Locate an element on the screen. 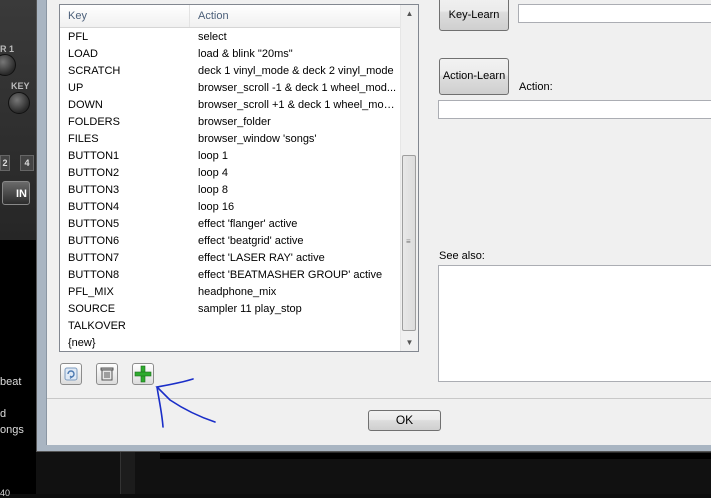 This screenshot has width=711, height=498. item-key: TALKOVER is located at coordinates (97, 326).